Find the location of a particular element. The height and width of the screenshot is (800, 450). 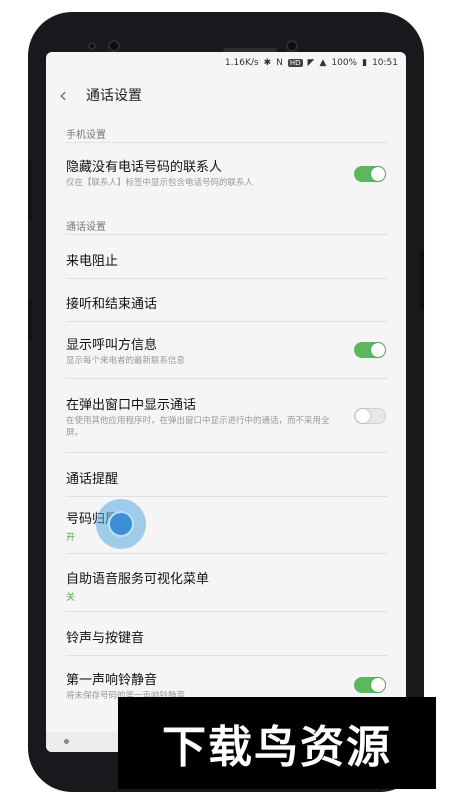

watermark-logo: 下载鸟资源 is located at coordinates (277, 743).